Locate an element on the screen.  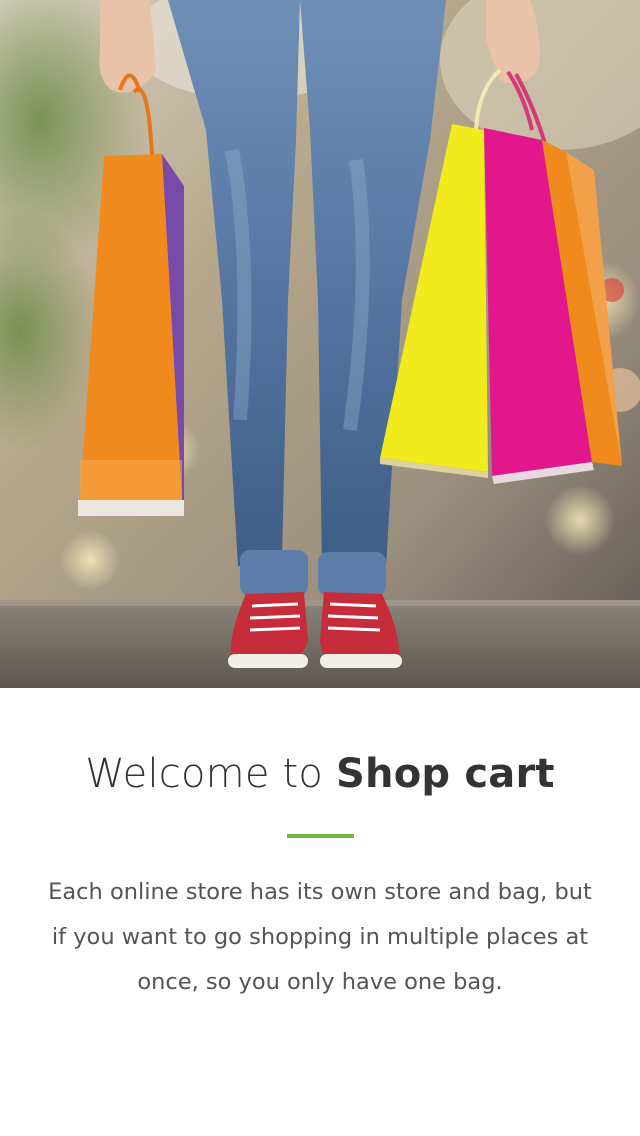
welcome-title: Welcome to Shop cart is located at coordinates (320, 774).